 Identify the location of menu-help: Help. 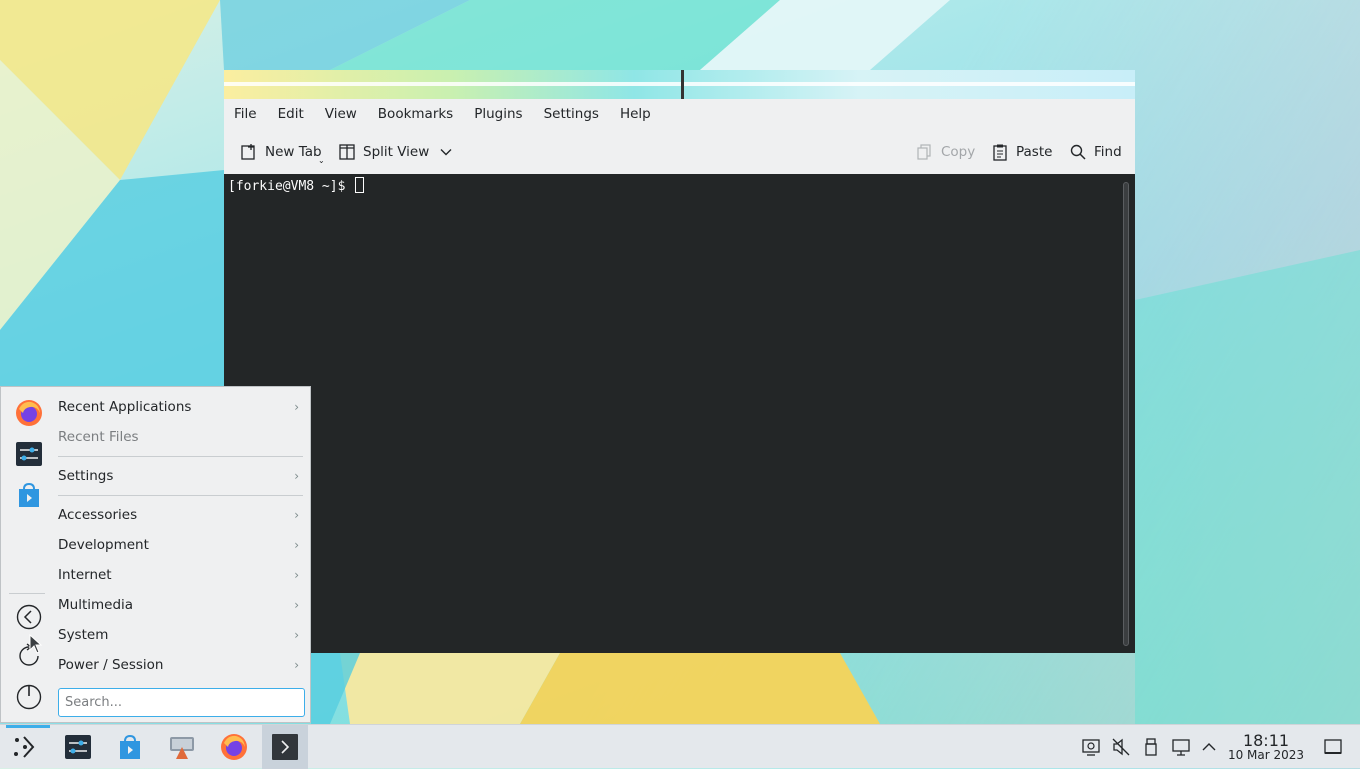
(635, 114).